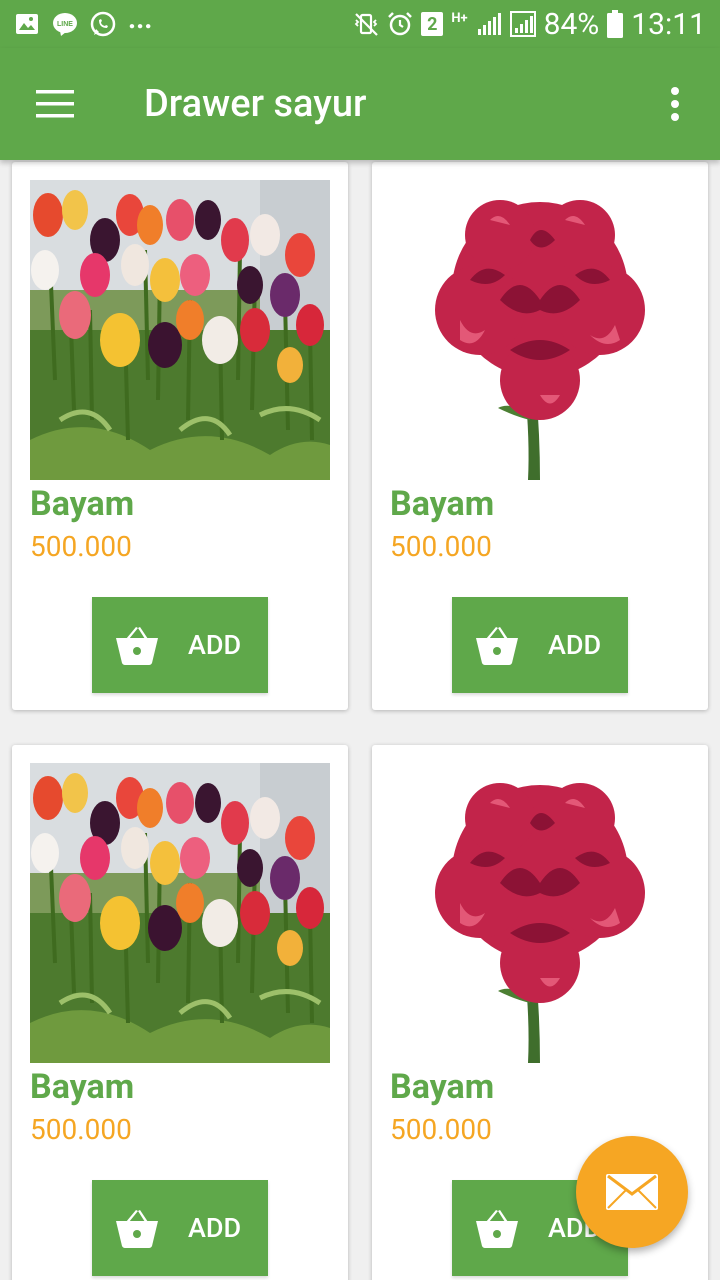 The width and height of the screenshot is (720, 1280). Describe the element at coordinates (27, 24) in the screenshot. I see `gallery-notification-icon` at that location.